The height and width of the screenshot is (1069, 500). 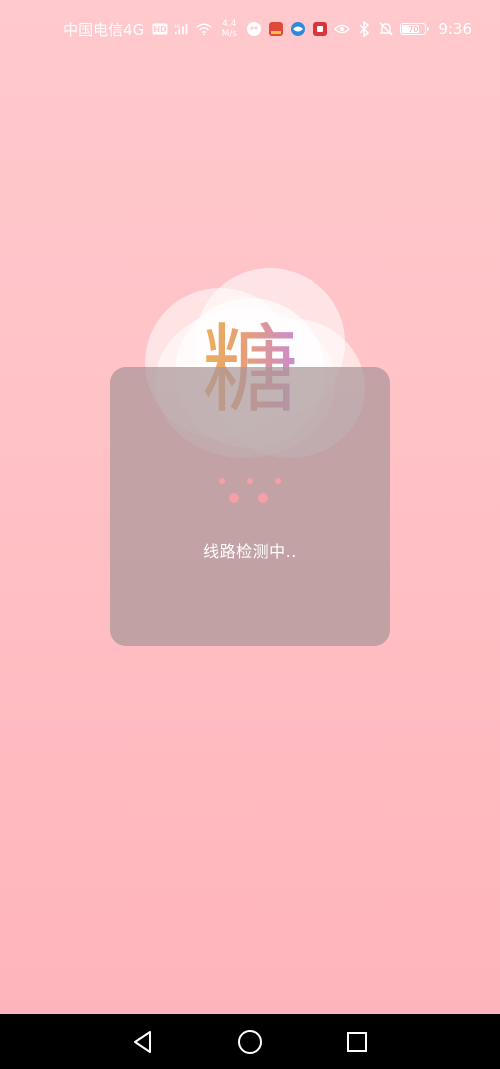 I want to click on wifi-icon, so click(x=204, y=29).